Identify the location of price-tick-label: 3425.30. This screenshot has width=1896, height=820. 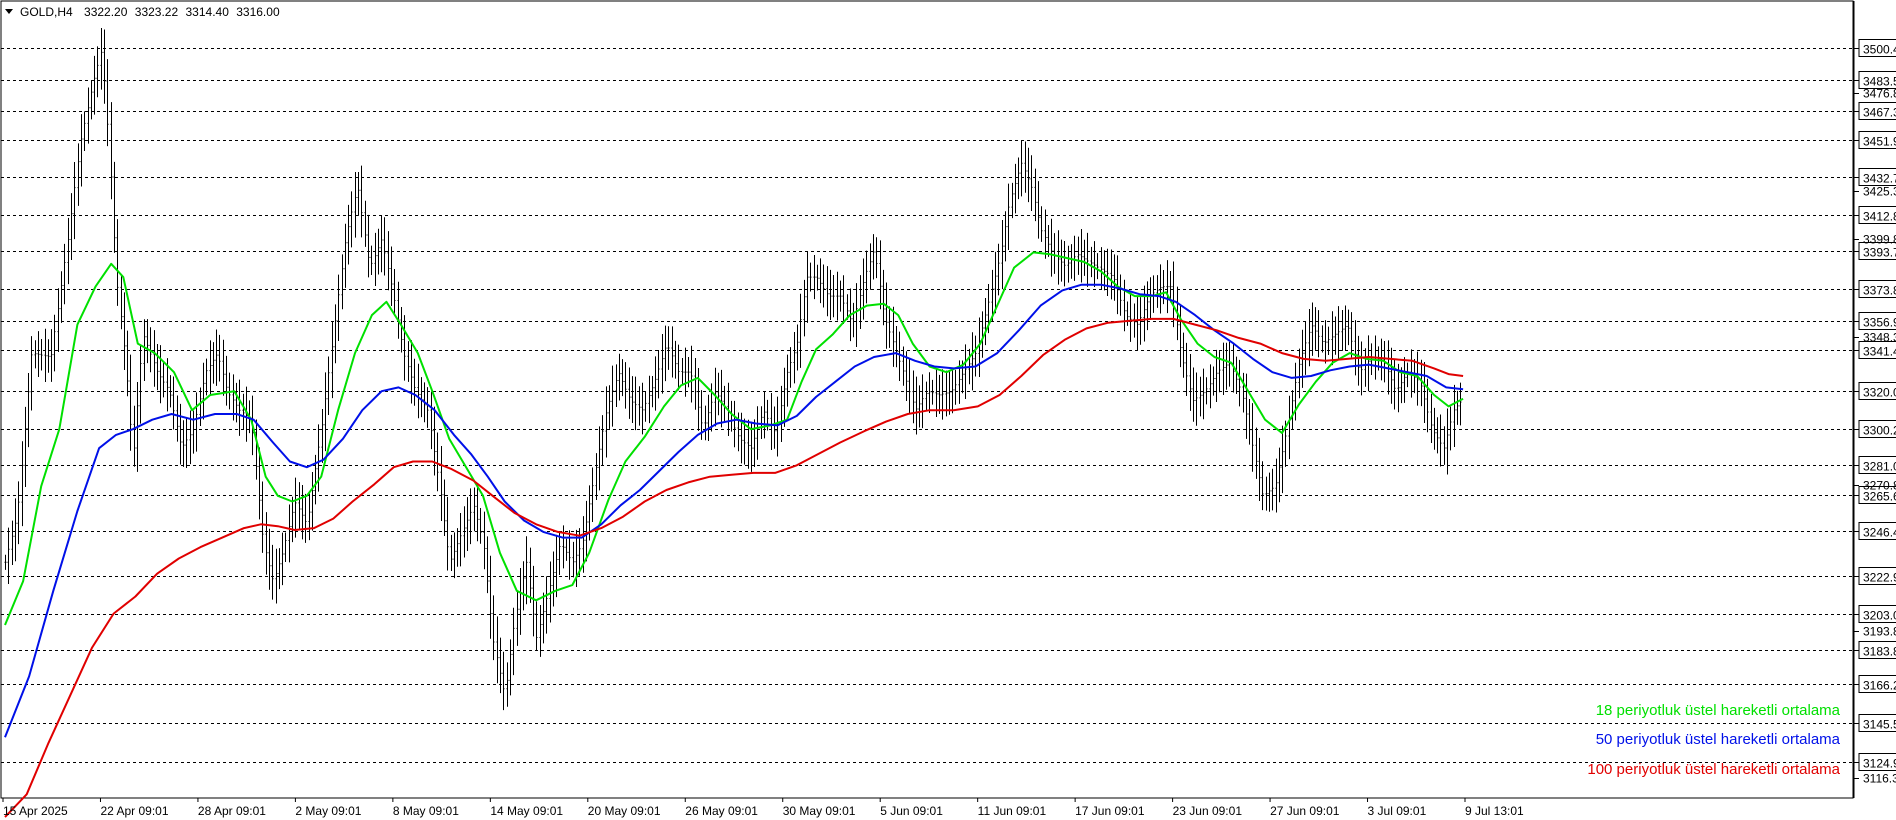
(1879, 192).